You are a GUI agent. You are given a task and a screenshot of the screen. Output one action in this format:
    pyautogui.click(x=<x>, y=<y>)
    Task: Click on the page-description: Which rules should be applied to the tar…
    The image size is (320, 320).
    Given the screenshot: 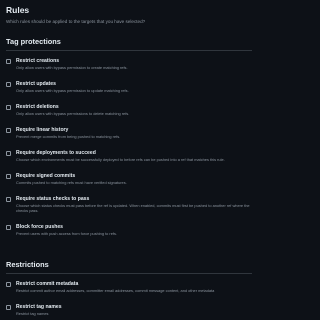 What is the action you would take?
    pyautogui.click(x=76, y=21)
    